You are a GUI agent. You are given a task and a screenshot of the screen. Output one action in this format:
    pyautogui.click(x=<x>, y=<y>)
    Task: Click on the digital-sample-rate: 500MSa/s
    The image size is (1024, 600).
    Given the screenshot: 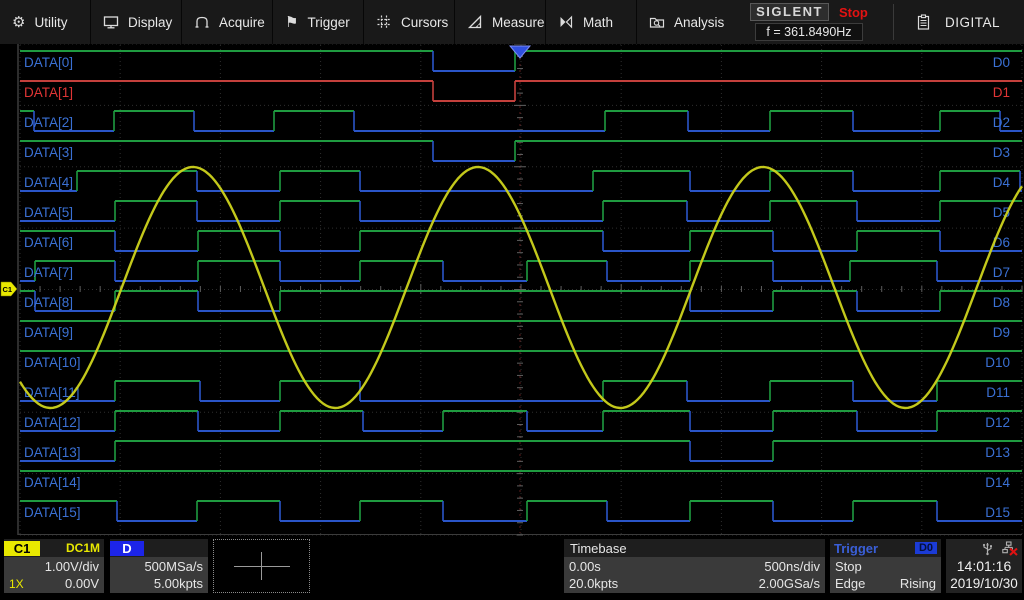 What is the action you would take?
    pyautogui.click(x=173, y=566)
    